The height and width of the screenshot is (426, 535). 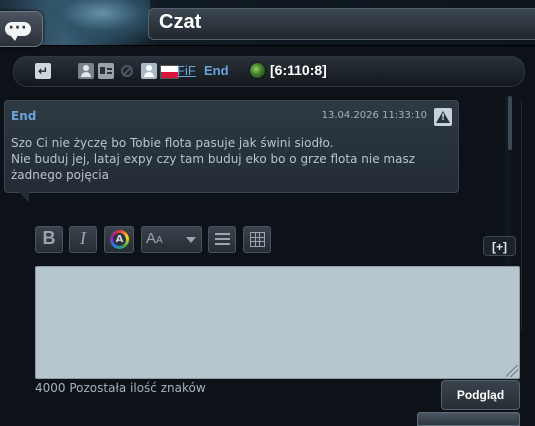 What do you see at coordinates (186, 70) in the screenshot?
I see `alliance-tag-link: FiF` at bounding box center [186, 70].